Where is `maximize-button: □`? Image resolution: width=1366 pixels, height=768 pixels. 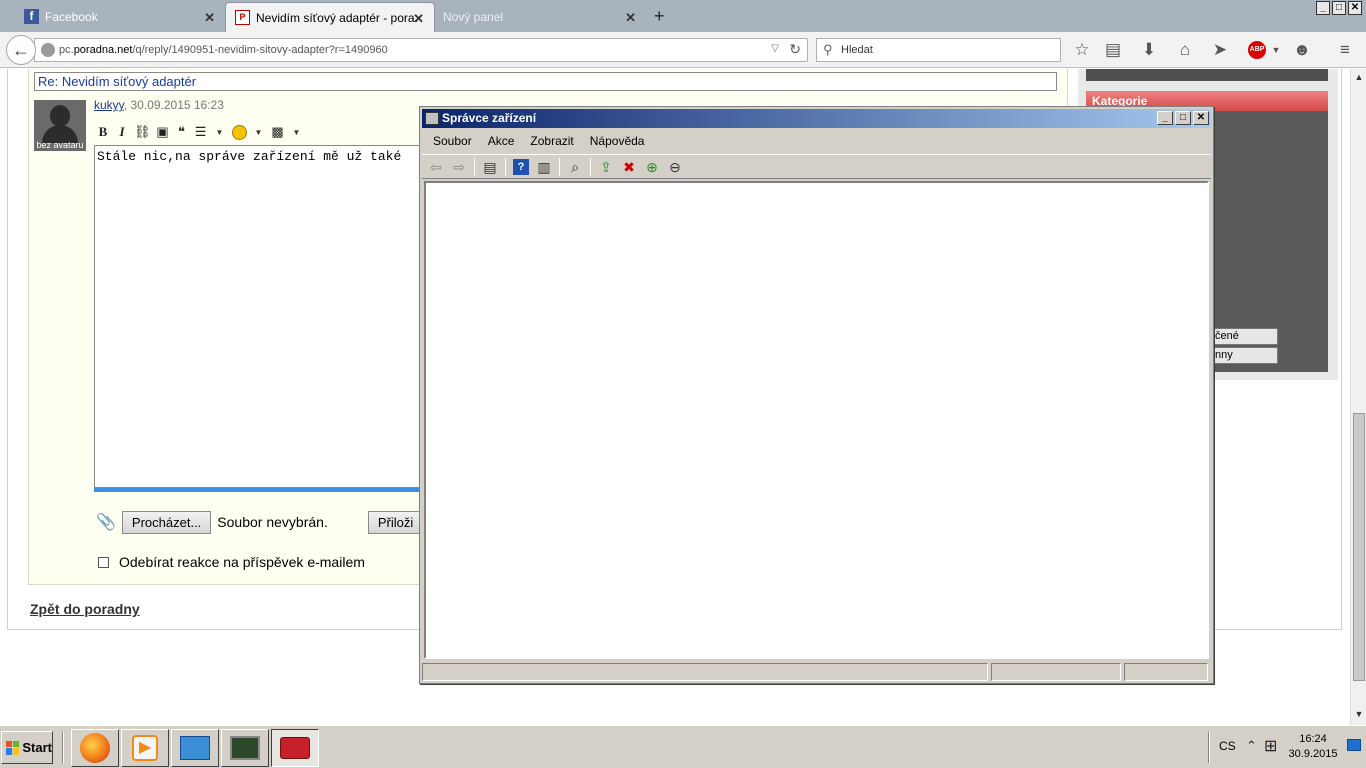
maximize-button: □ is located at coordinates (1183, 118).